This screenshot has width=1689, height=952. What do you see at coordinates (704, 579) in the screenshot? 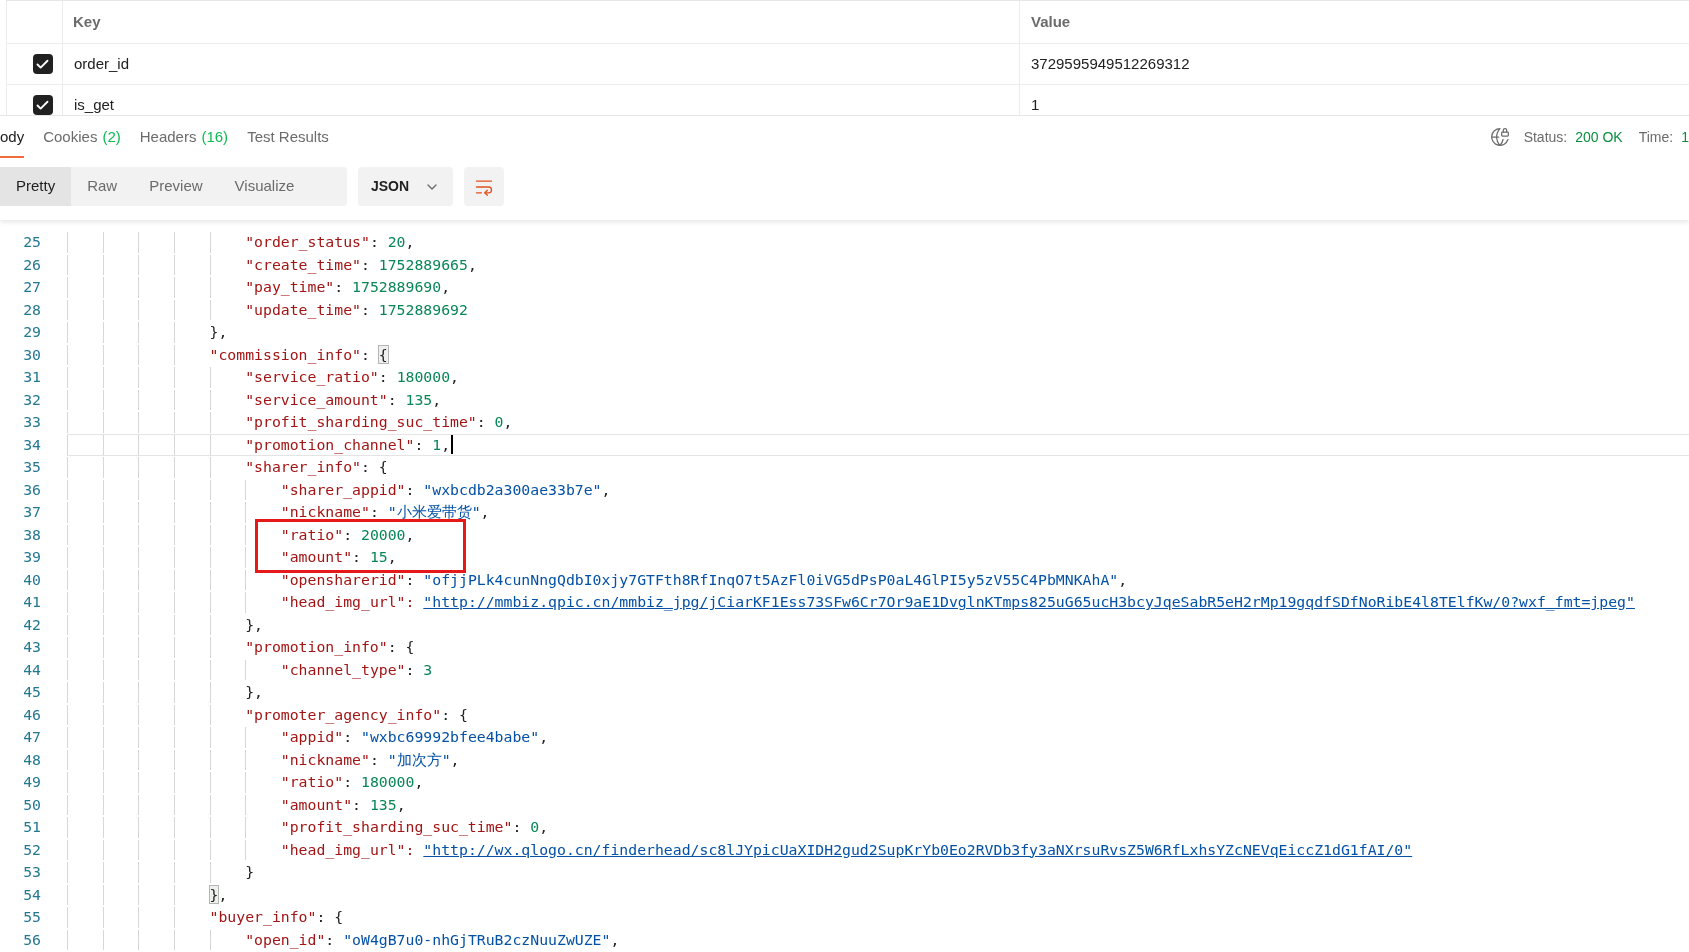
I see `code-line: "opensharerid": "ofjjPLk4cunNngQdbI0xjy7GTFth8RfInqO7t5AzFl0iVG5dPsP0aL4GlPI5y5zV55C4PbMNKAhA",` at bounding box center [704, 579].